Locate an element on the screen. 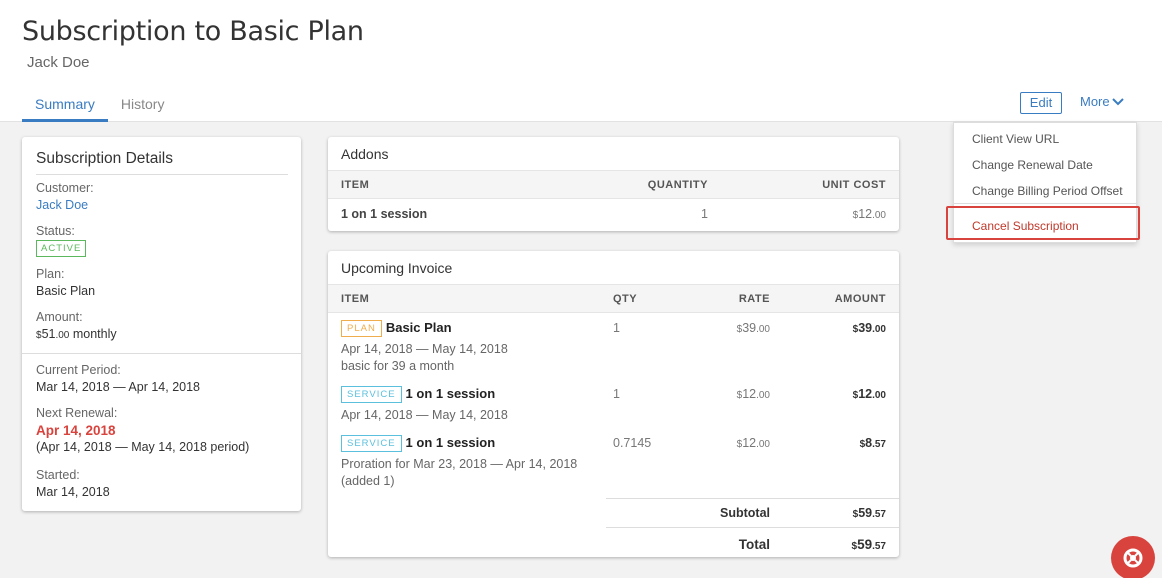 This screenshot has width=1162, height=578. addon-item: 1 on 1 session is located at coordinates (384, 214).